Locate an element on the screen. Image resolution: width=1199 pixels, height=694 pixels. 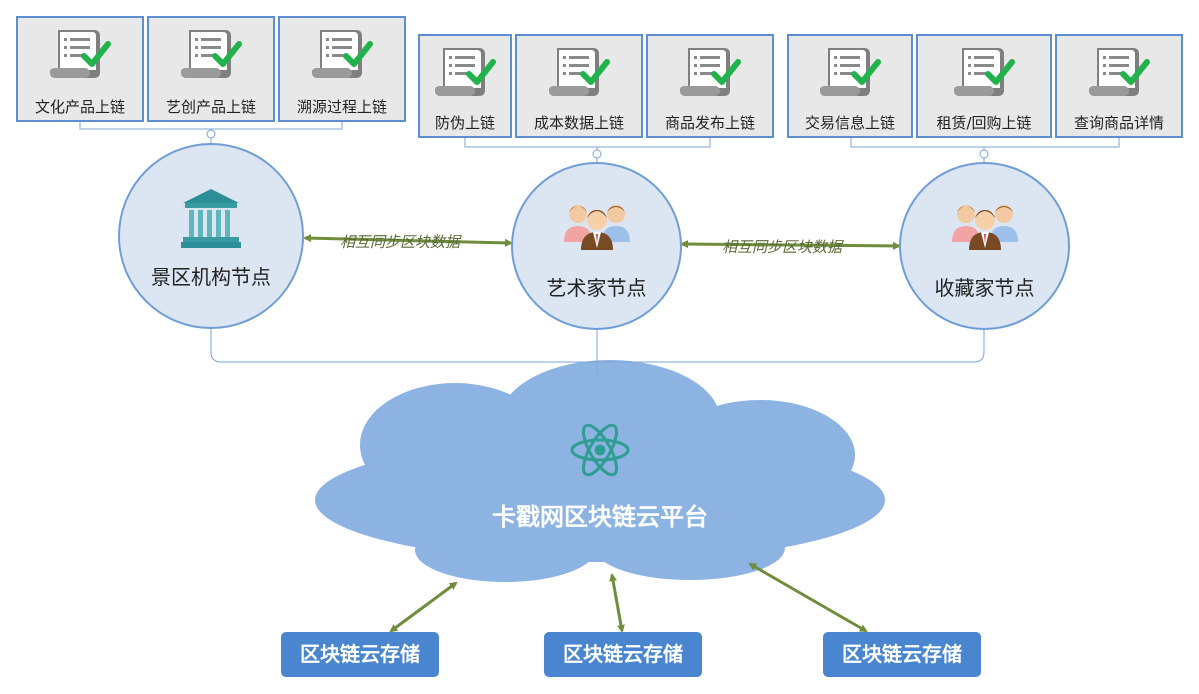
card-label: 租赁/回购上链 is located at coordinates (984, 123).